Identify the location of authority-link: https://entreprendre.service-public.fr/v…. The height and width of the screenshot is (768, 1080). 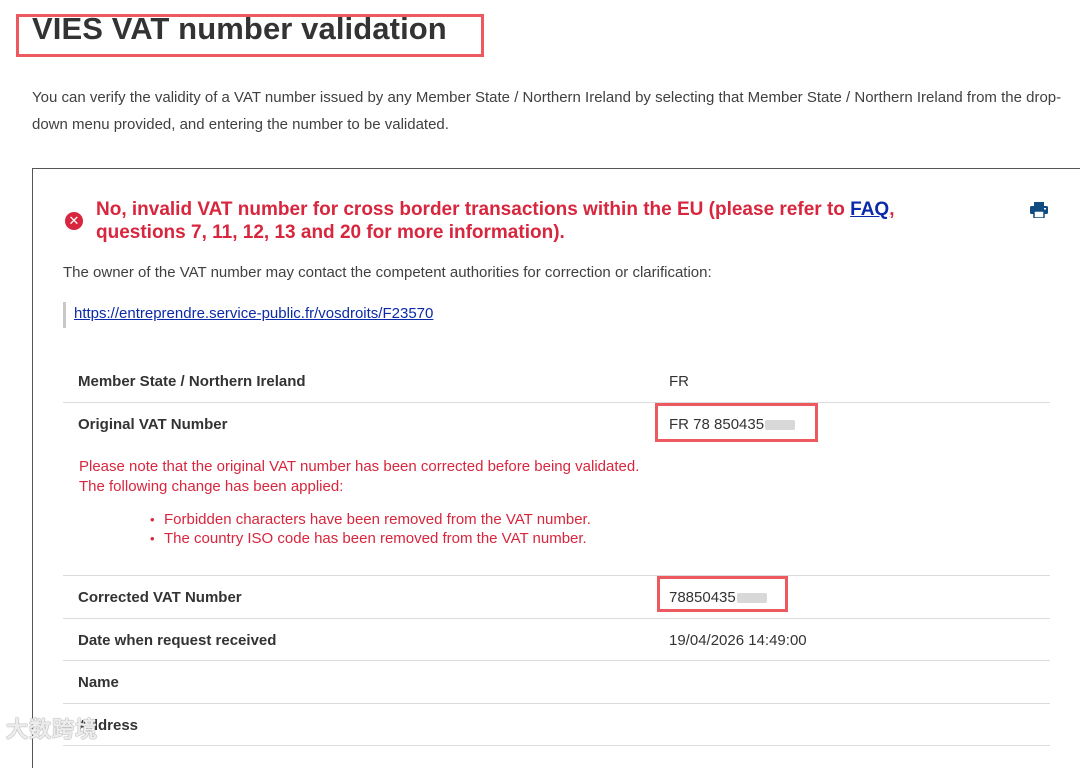
(253, 313).